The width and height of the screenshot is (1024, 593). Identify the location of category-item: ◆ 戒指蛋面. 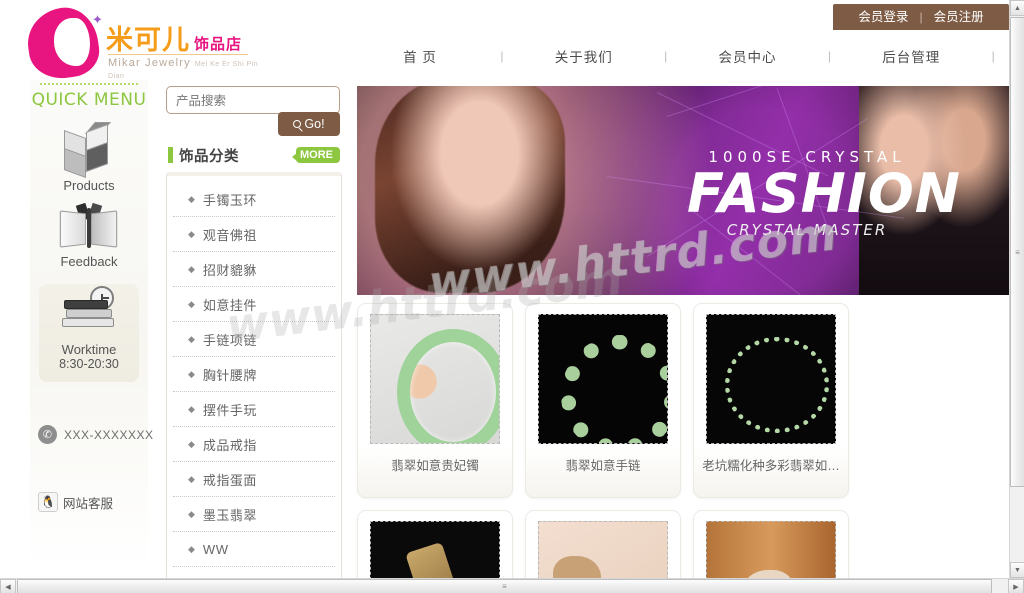
(254, 479).